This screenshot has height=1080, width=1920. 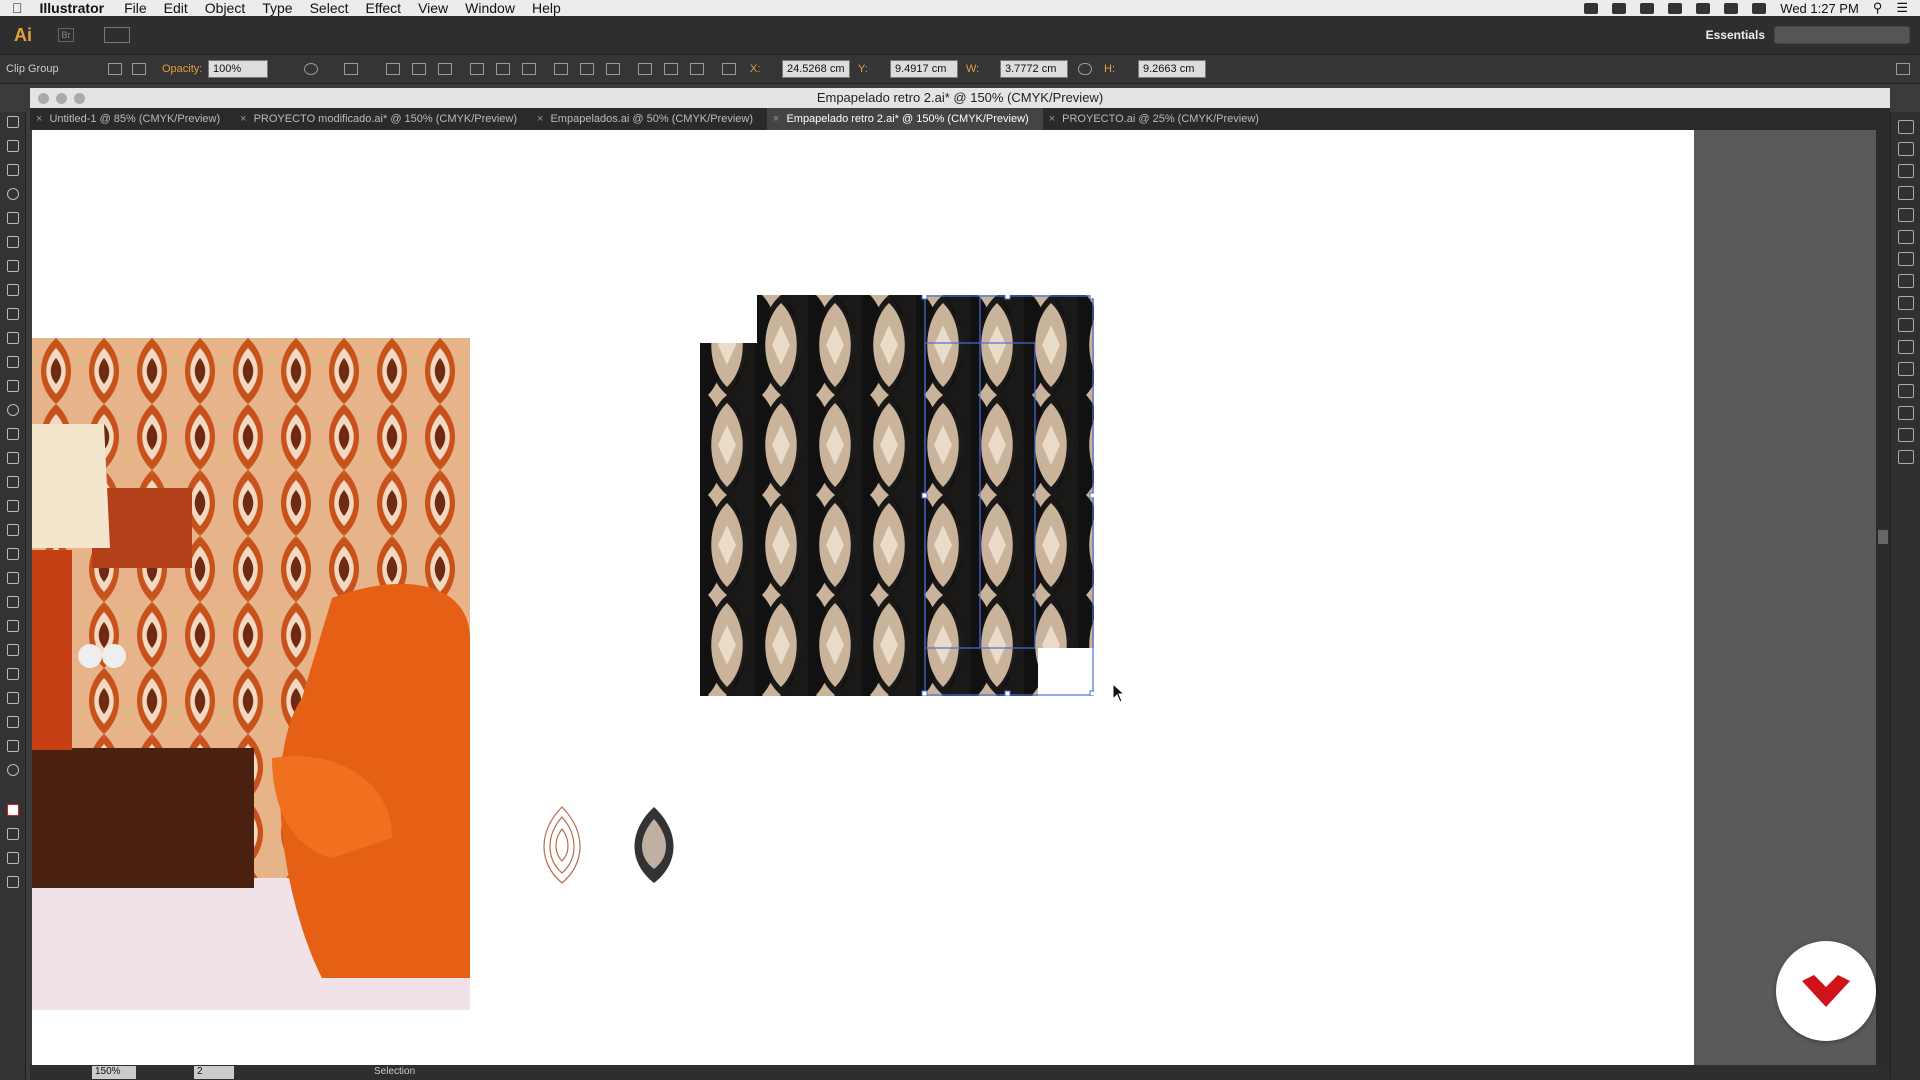 What do you see at coordinates (13, 366) in the screenshot?
I see `blob-brush-tool-icon` at bounding box center [13, 366].